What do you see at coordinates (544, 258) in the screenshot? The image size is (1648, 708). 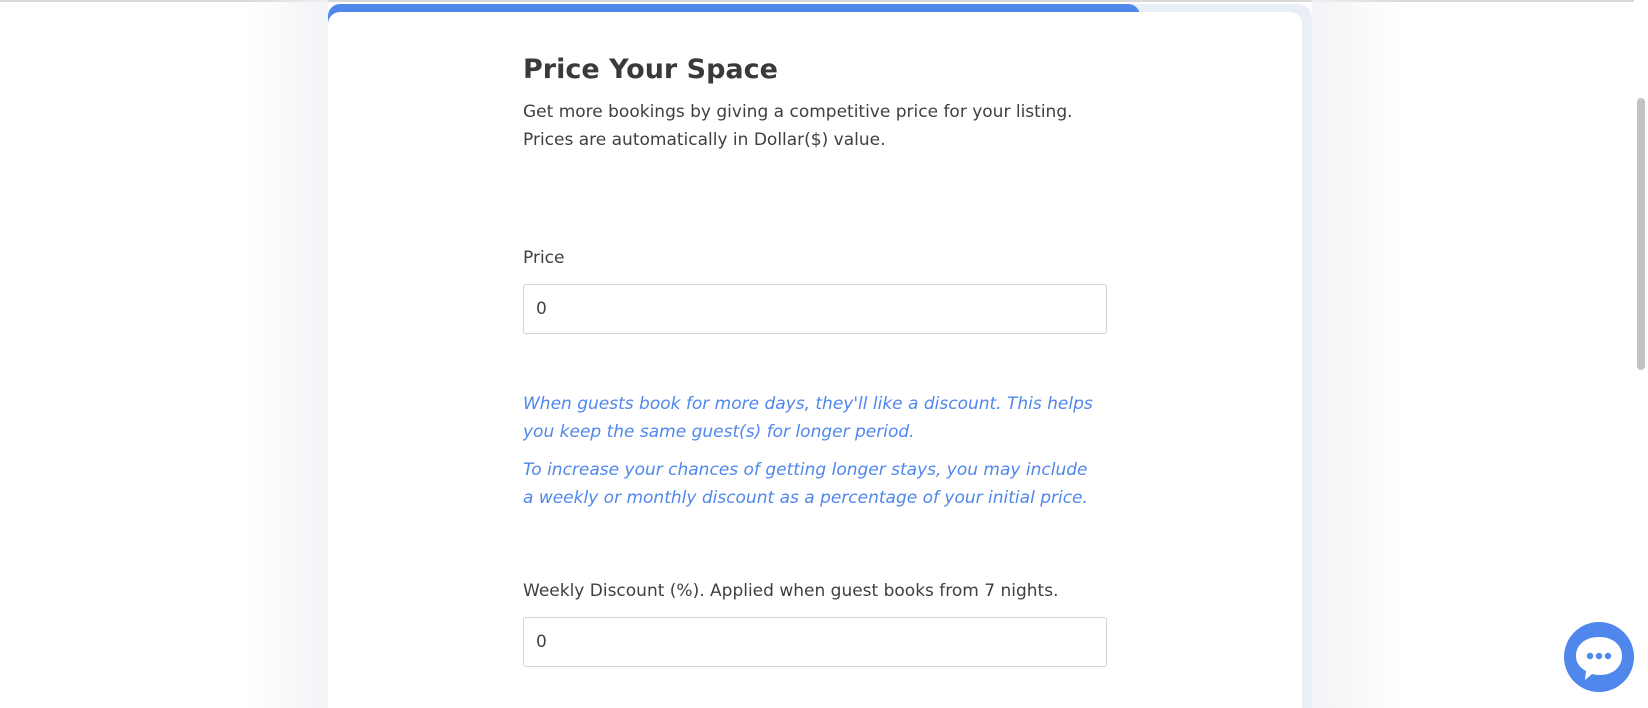 I see `price-label: Price` at bounding box center [544, 258].